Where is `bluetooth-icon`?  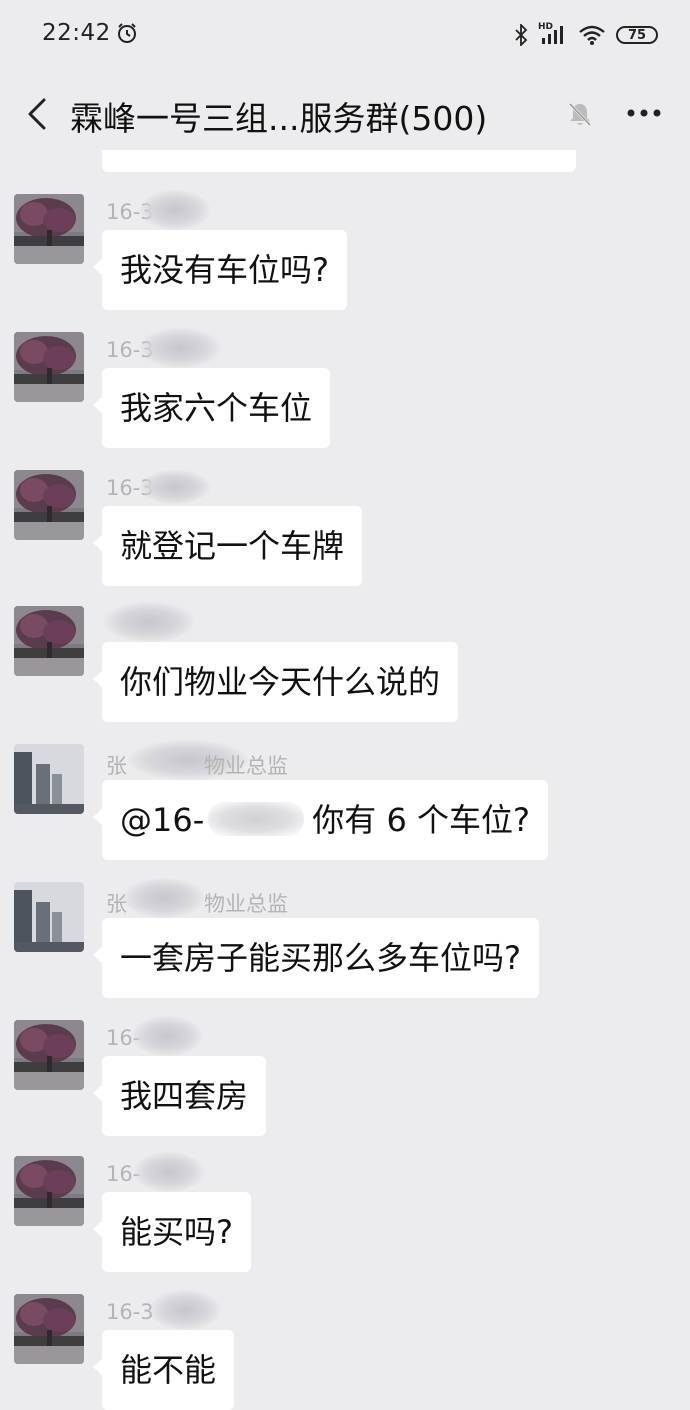
bluetooth-icon is located at coordinates (521, 35).